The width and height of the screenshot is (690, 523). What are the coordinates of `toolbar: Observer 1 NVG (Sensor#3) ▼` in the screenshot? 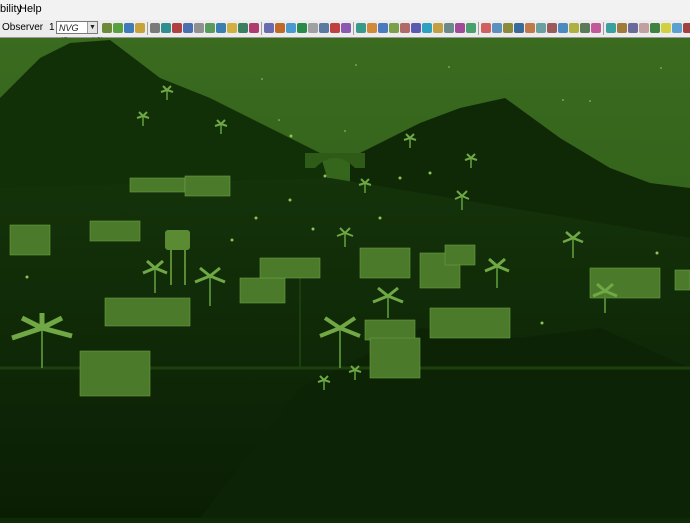 It's located at (345, 33).